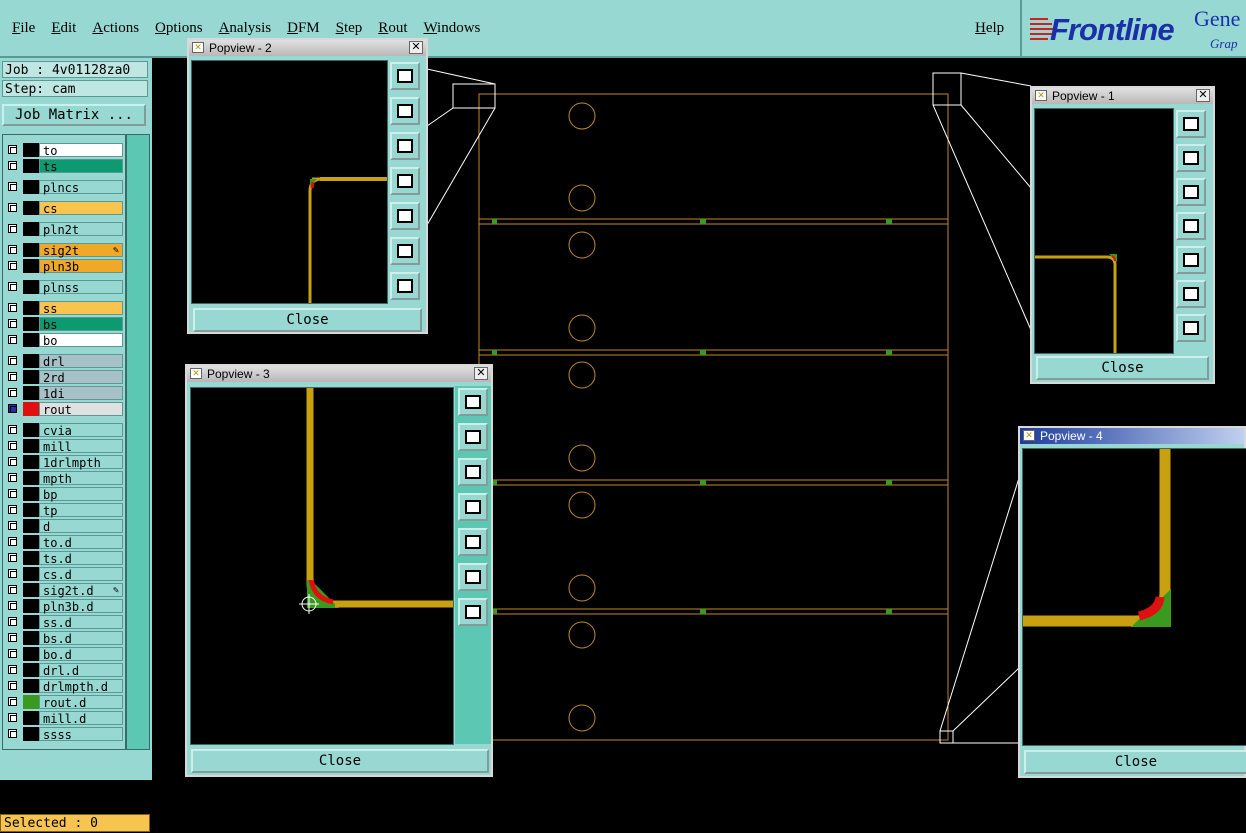 The height and width of the screenshot is (833, 1246). I want to click on popview-2-view, so click(289, 182).